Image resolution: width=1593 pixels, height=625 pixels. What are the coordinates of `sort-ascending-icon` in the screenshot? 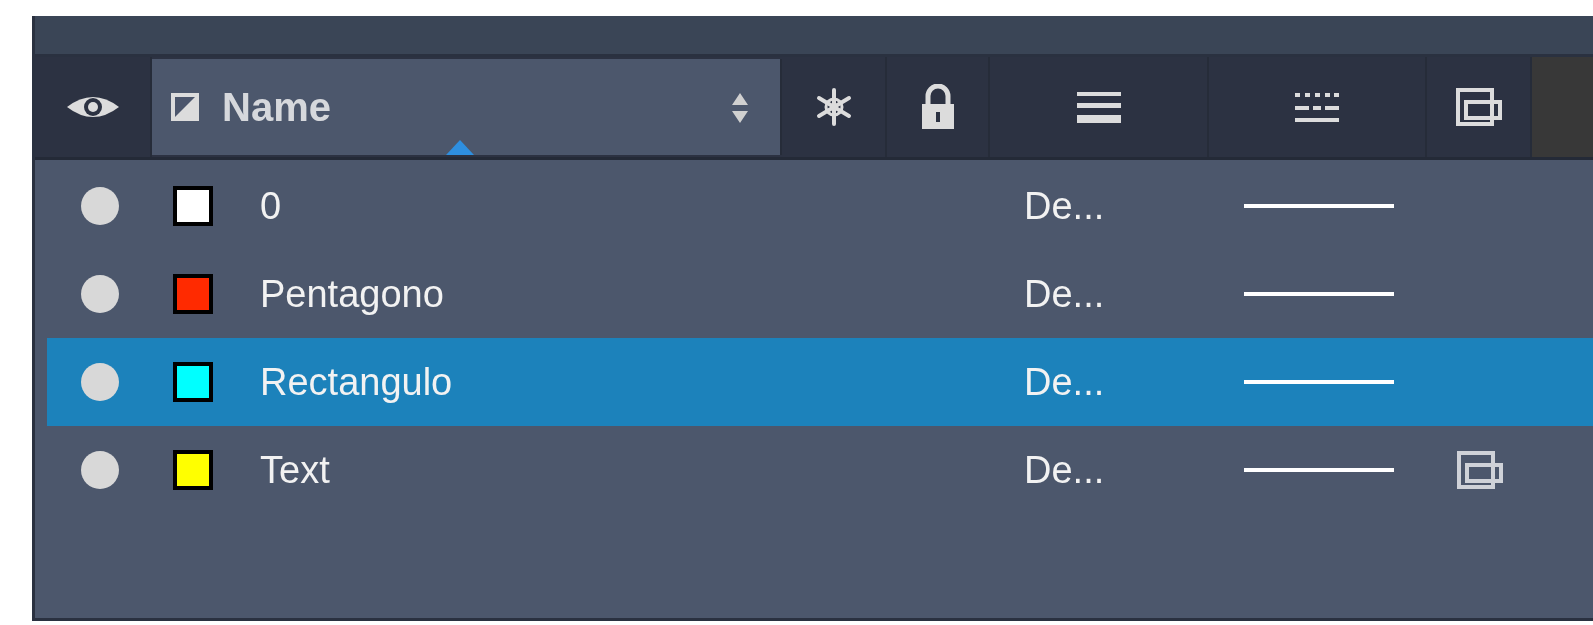 It's located at (460, 147).